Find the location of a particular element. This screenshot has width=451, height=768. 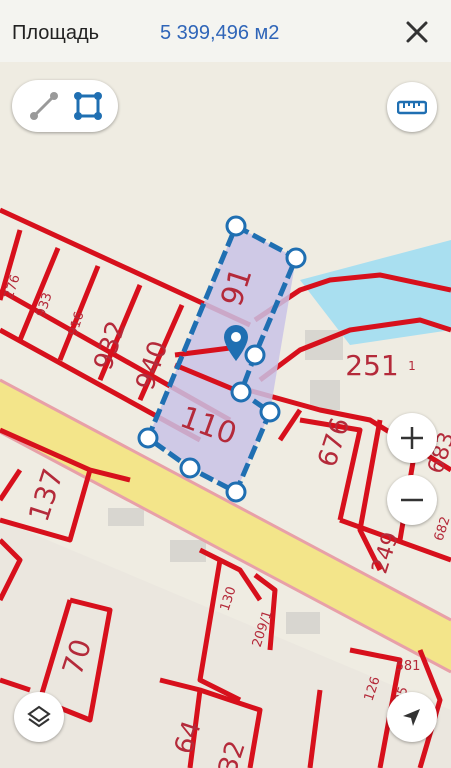

zoom-out-button is located at coordinates (412, 500).